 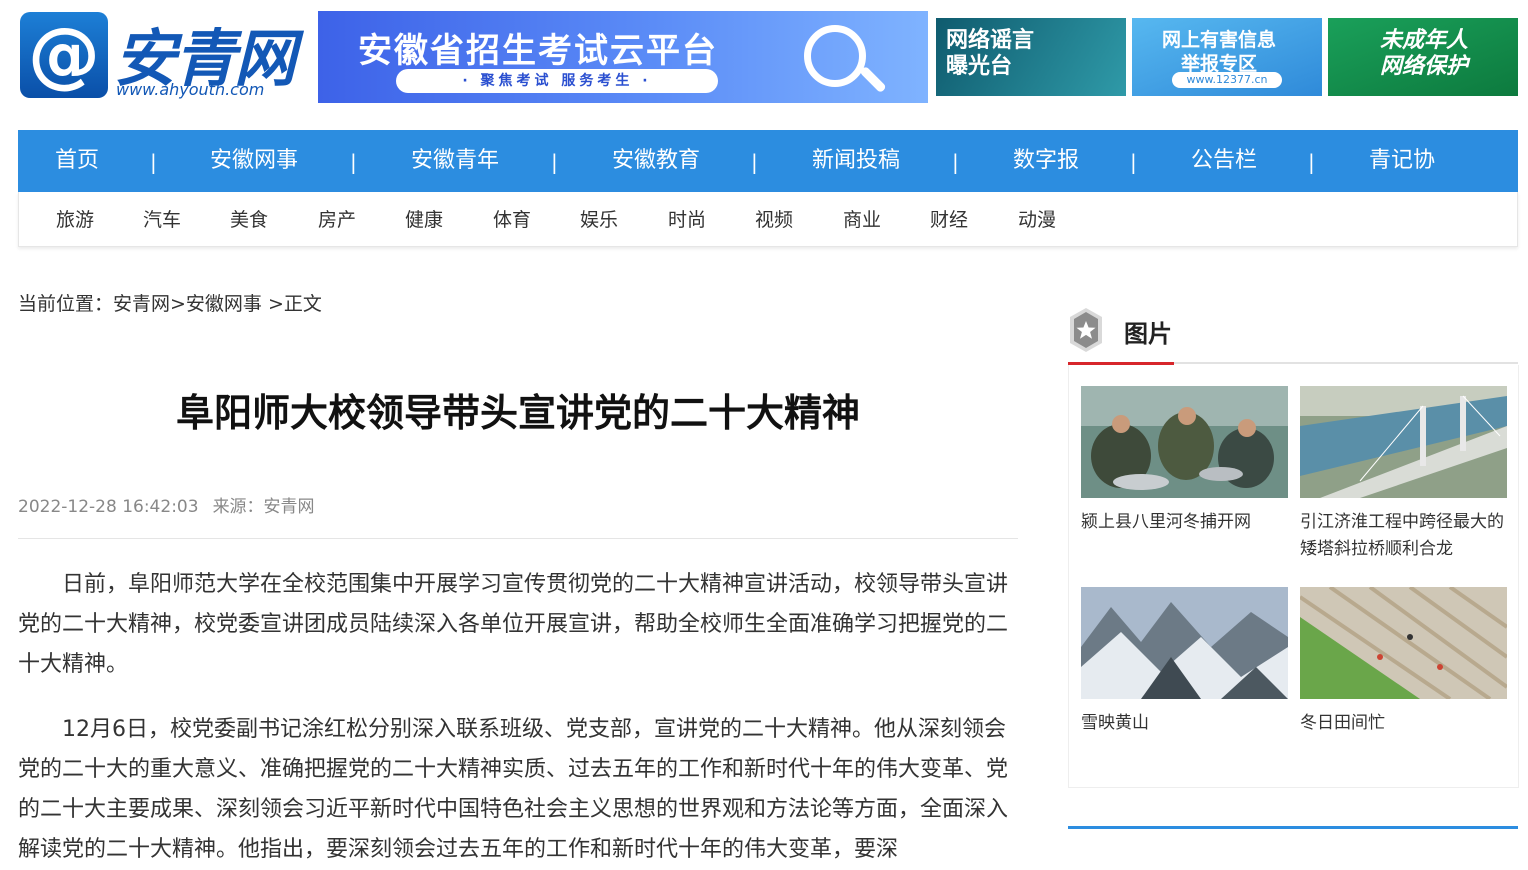 What do you see at coordinates (249, 219) in the screenshot?
I see `subnav-food: 美食` at bounding box center [249, 219].